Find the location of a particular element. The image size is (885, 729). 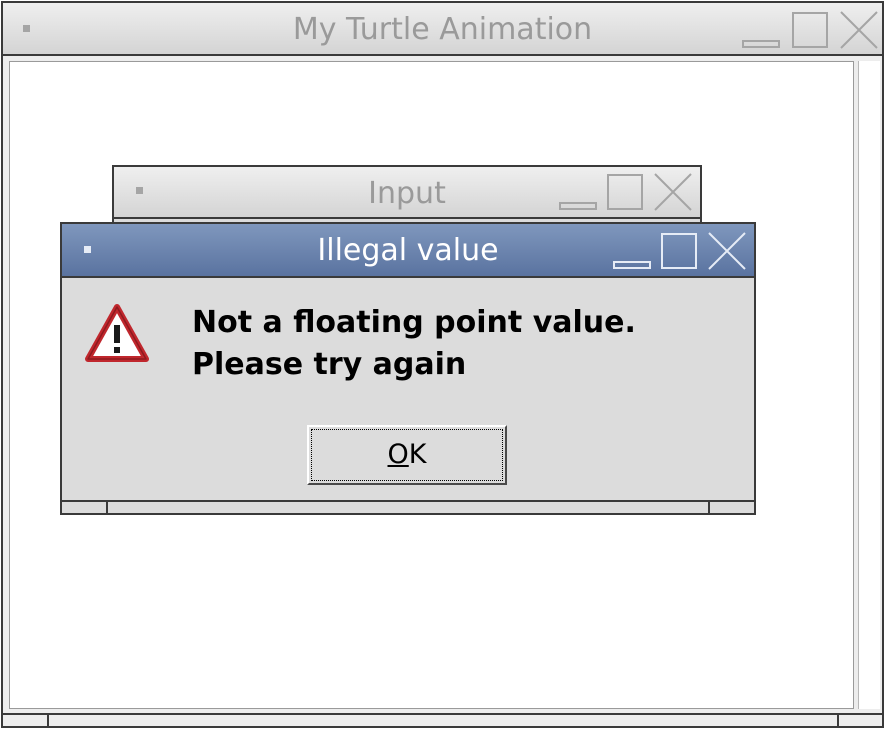

ok-button-label: OK is located at coordinates (407, 454).